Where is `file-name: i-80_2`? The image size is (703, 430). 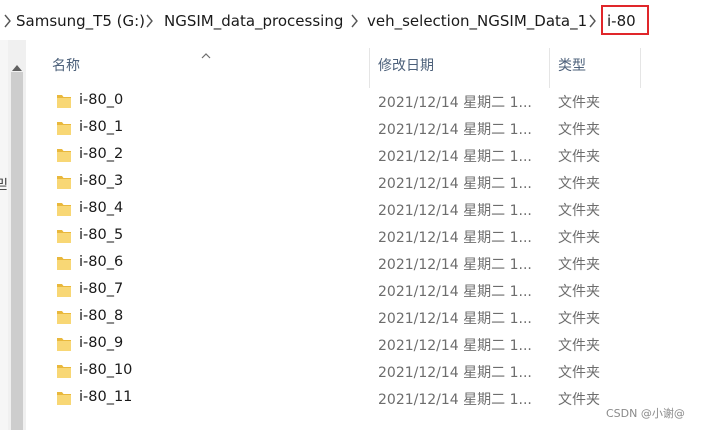 file-name: i-80_2 is located at coordinates (101, 154).